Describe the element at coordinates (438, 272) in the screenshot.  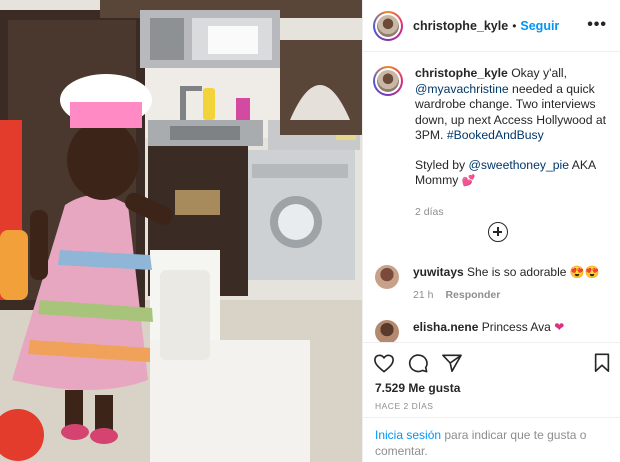
I see `commenter-username: yuwitays` at that location.